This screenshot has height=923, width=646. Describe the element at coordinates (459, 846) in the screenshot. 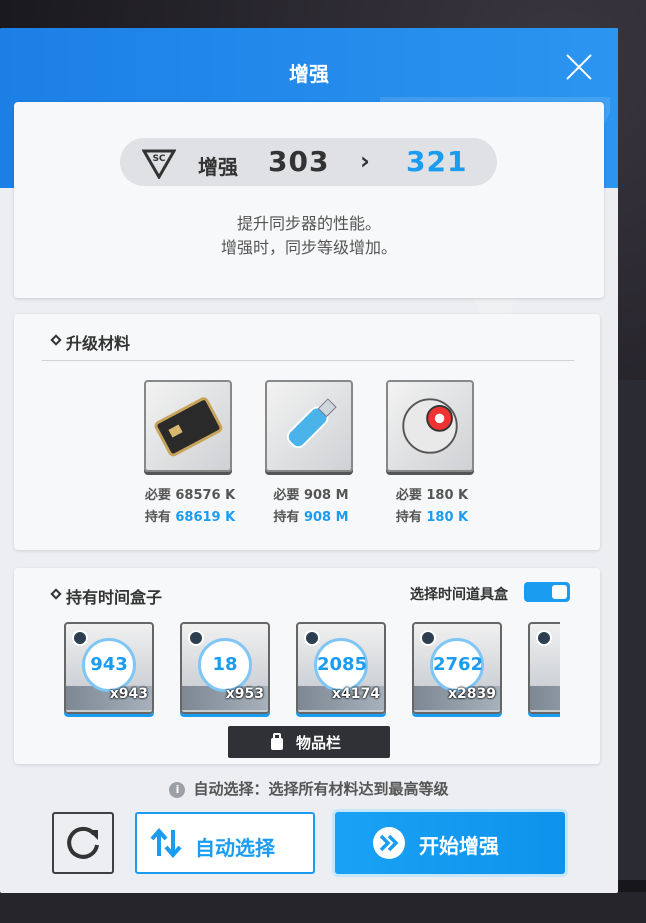

I see `start-enhance-label: 开始增强` at that location.